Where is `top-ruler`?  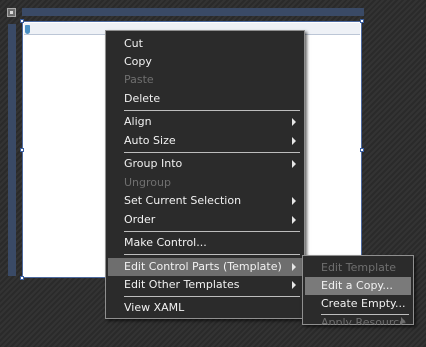 top-ruler is located at coordinates (193, 12).